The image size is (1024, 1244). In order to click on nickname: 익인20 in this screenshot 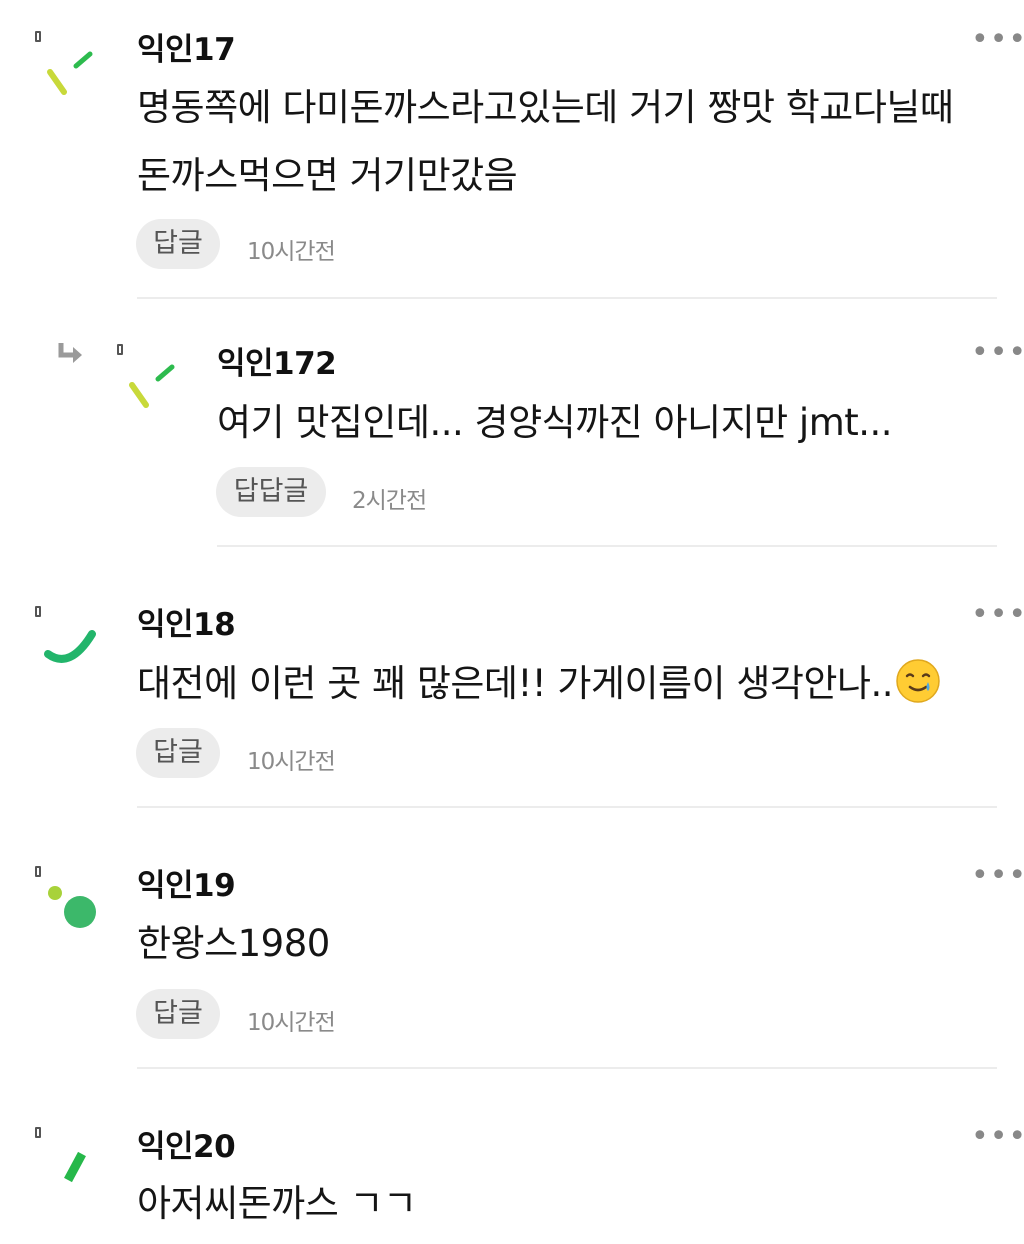, I will do `click(186, 1143)`.